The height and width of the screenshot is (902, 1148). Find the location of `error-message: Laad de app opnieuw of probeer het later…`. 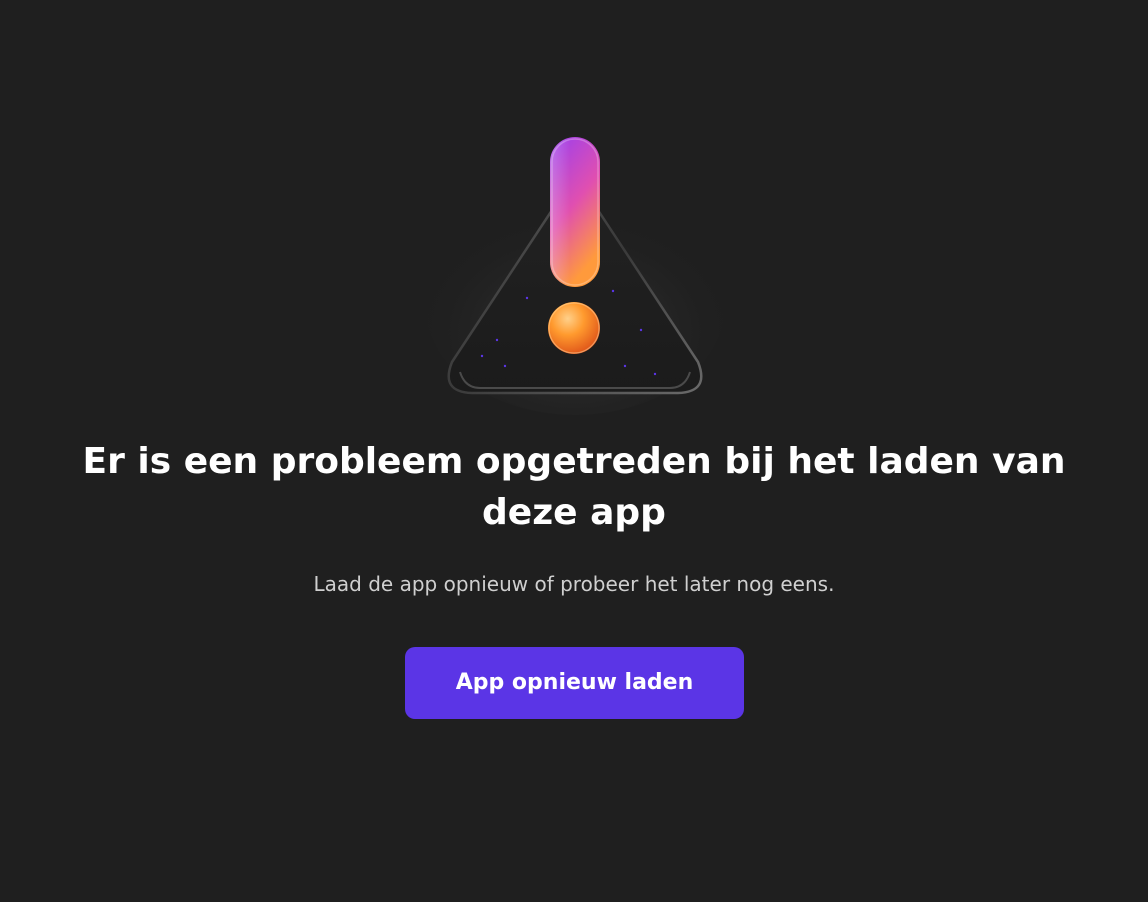

error-message: Laad de app opnieuw of probeer het later… is located at coordinates (574, 584).